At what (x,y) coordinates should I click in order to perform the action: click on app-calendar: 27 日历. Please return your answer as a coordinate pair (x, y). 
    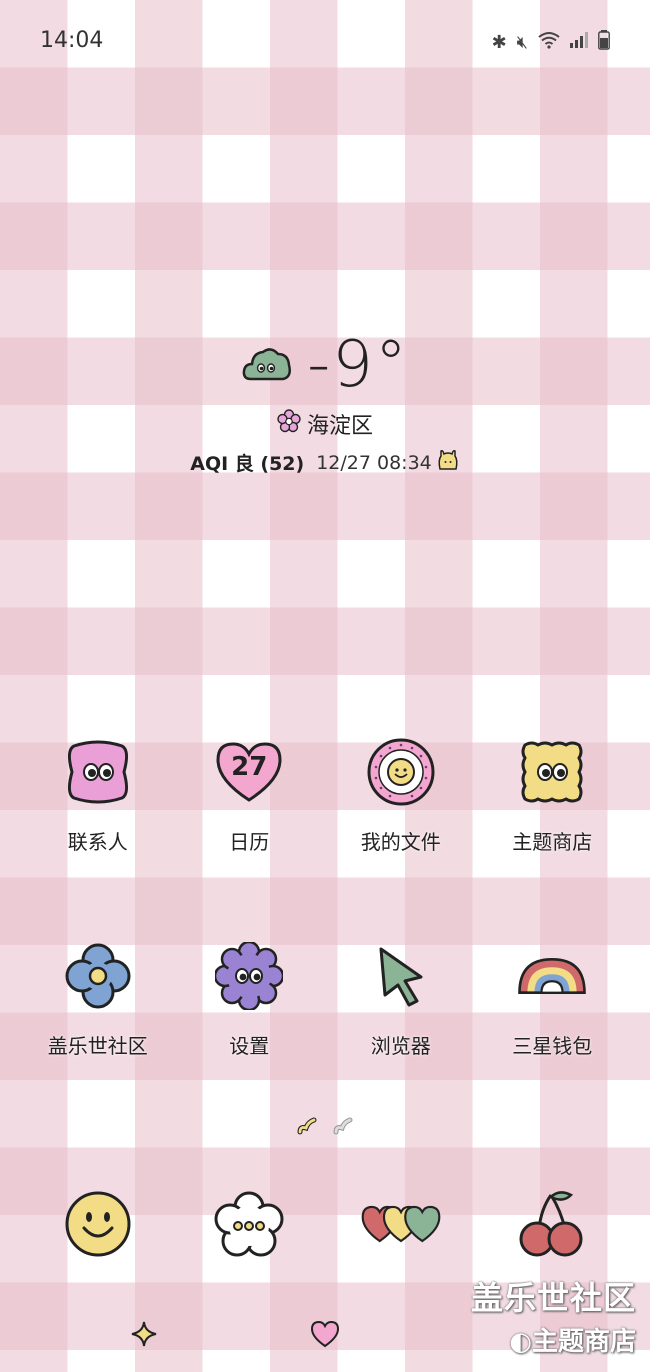
    Looking at the image, I should click on (250, 795).